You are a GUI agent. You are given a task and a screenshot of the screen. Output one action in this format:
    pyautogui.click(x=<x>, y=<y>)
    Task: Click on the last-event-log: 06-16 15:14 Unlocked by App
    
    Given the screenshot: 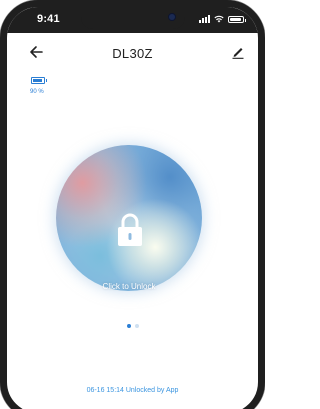 What is the action you would take?
    pyautogui.click(x=132, y=390)
    